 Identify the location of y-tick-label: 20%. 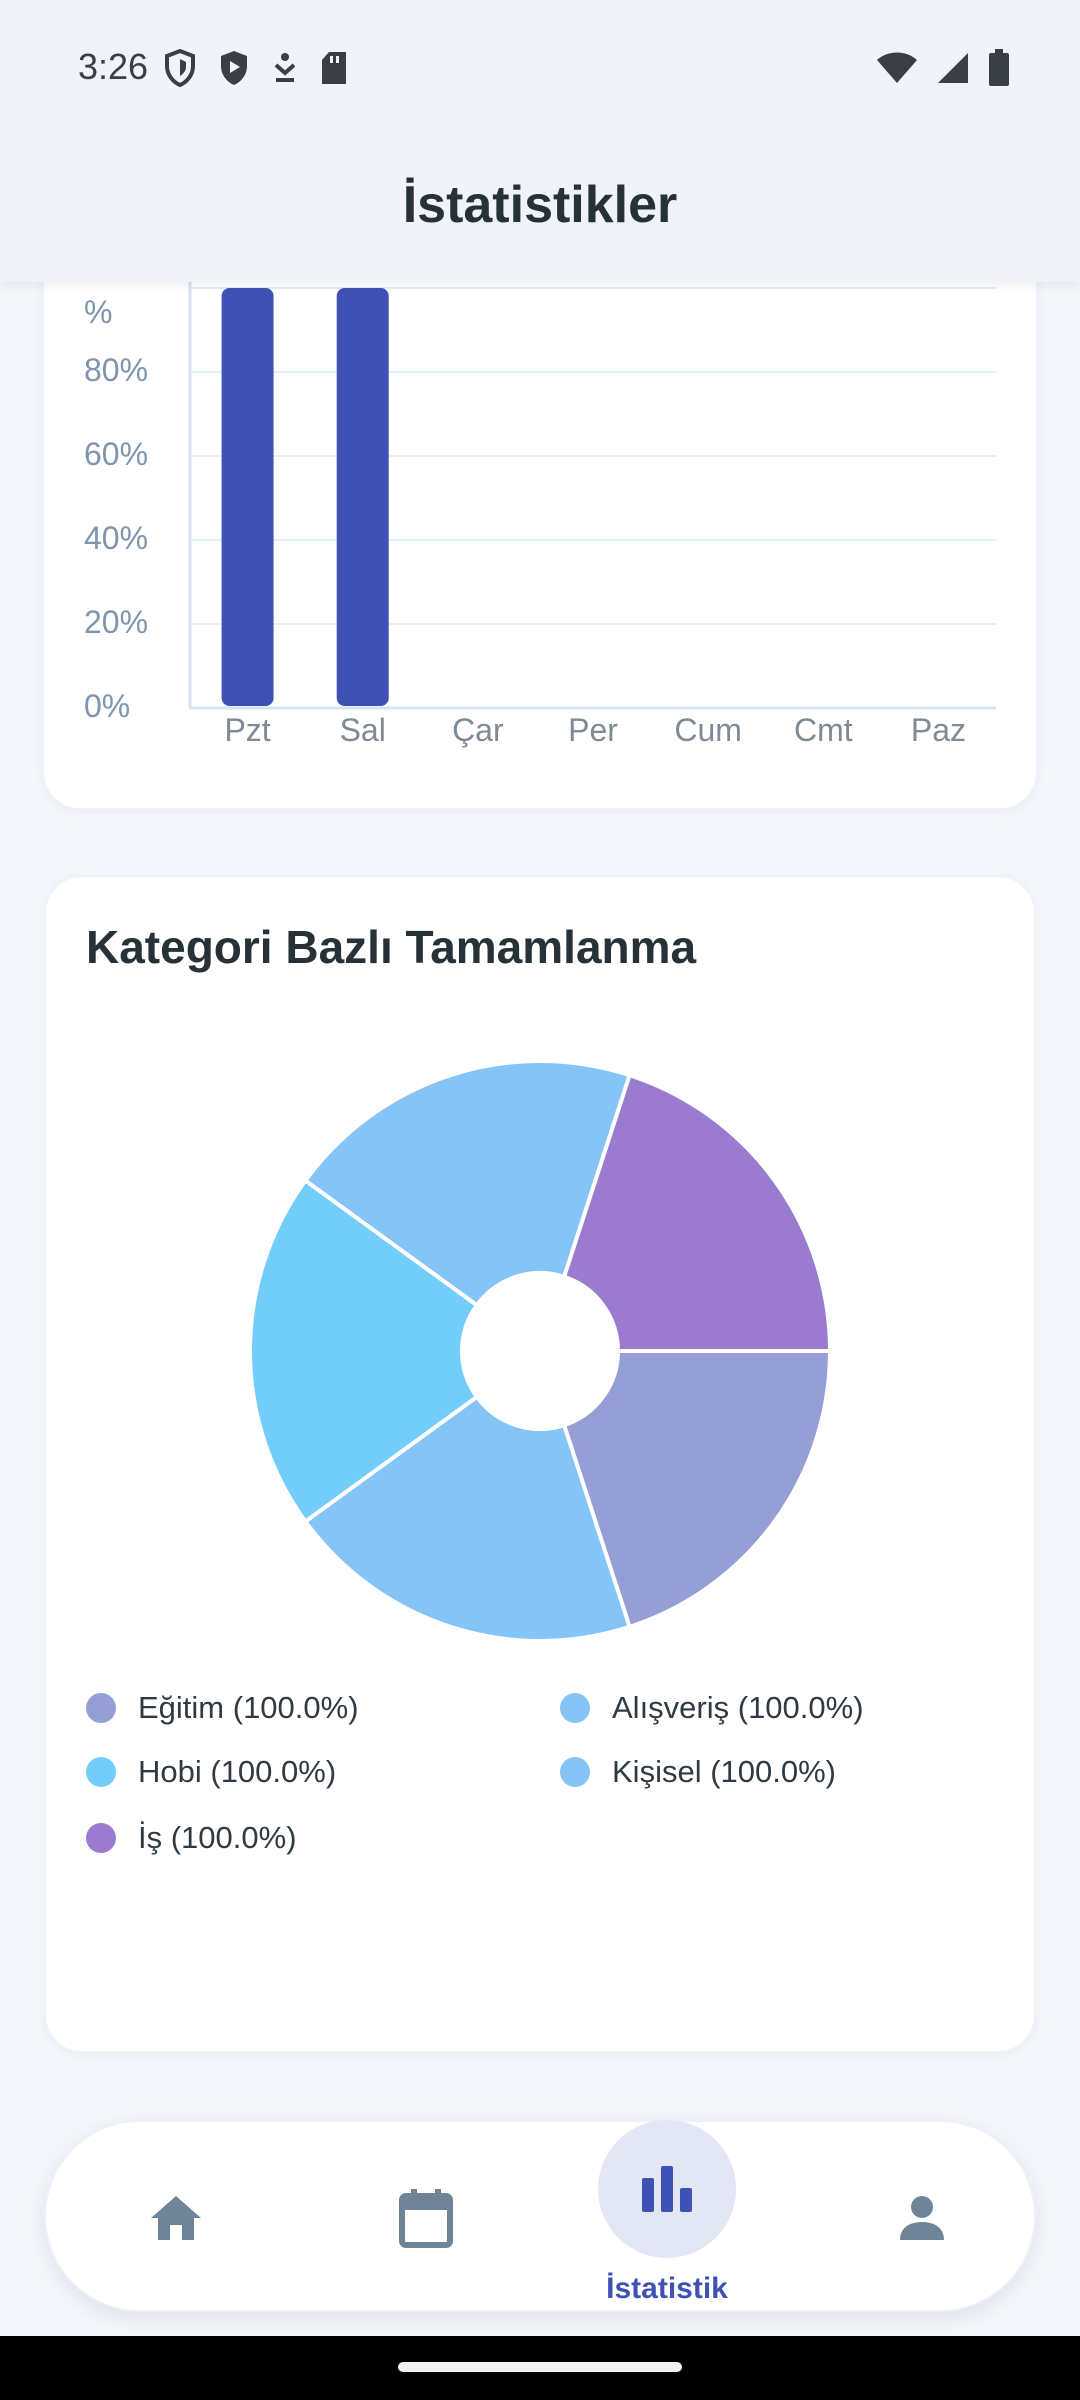
(116, 622).